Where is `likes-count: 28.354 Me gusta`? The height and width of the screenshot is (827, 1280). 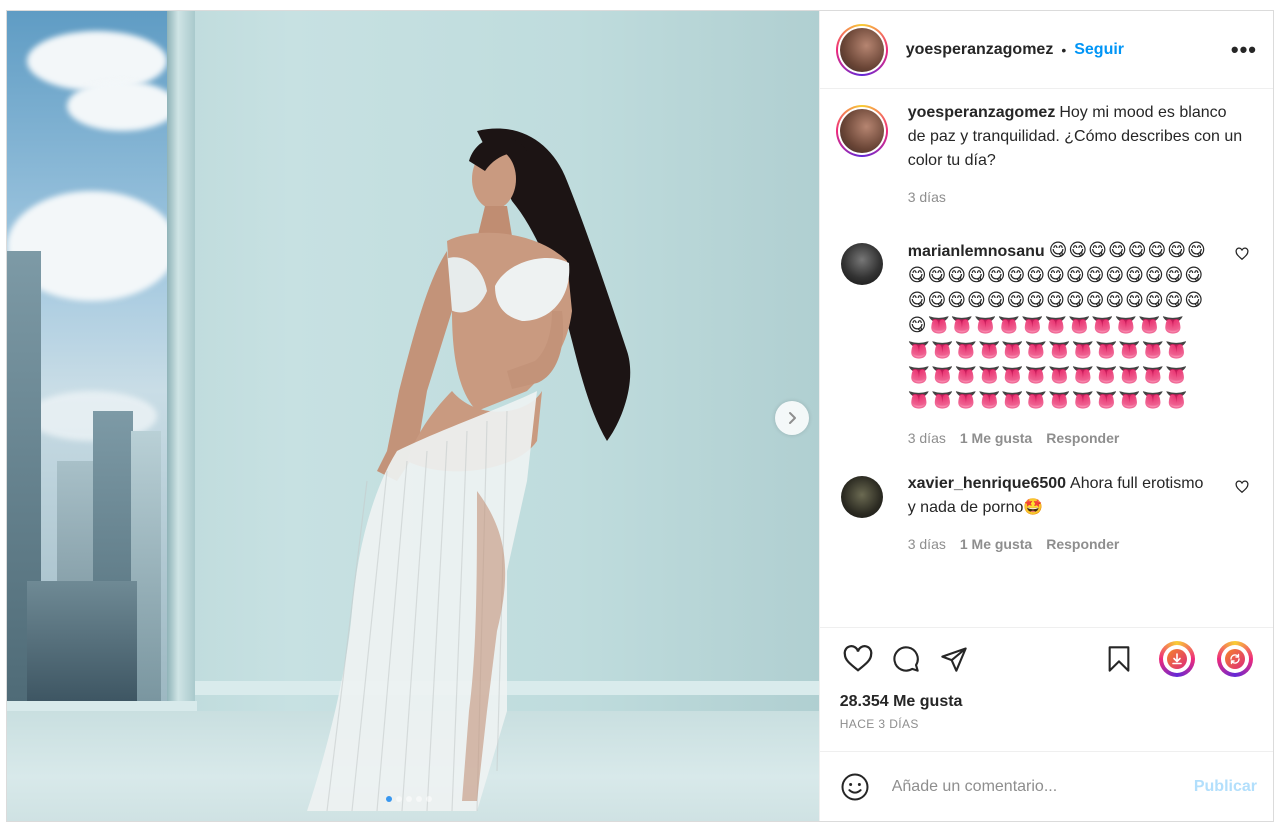 likes-count: 28.354 Me gusta is located at coordinates (1046, 702).